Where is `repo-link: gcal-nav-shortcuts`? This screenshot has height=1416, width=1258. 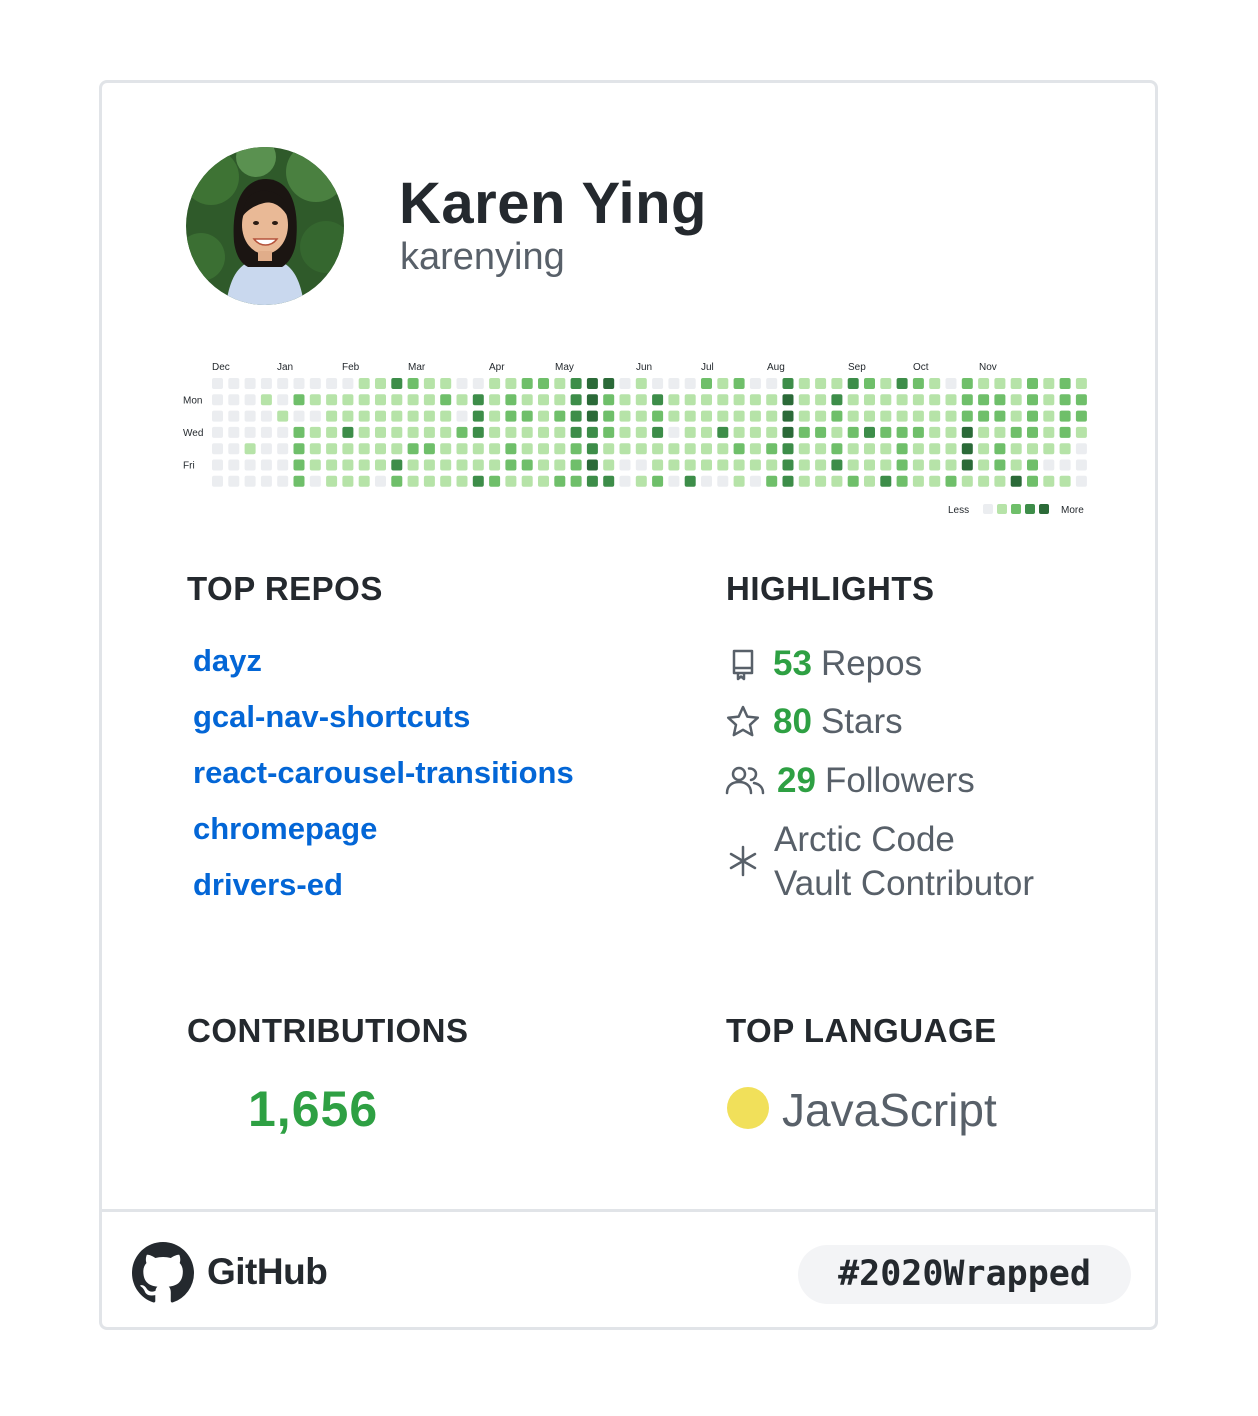
repo-link: gcal-nav-shortcuts is located at coordinates (331, 717).